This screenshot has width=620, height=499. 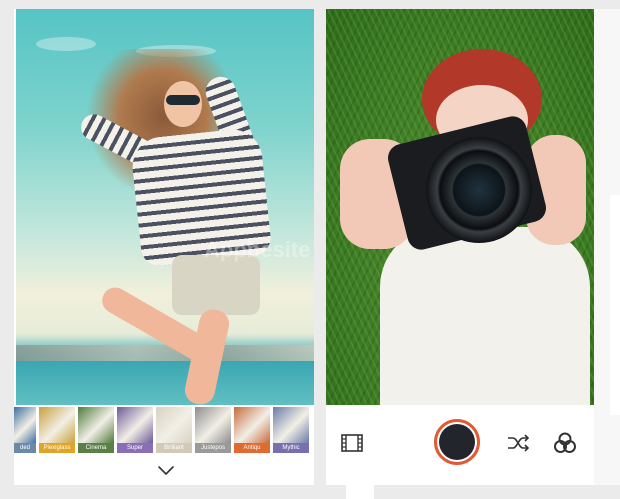 I want to click on color-circles-icon, so click(x=565, y=442).